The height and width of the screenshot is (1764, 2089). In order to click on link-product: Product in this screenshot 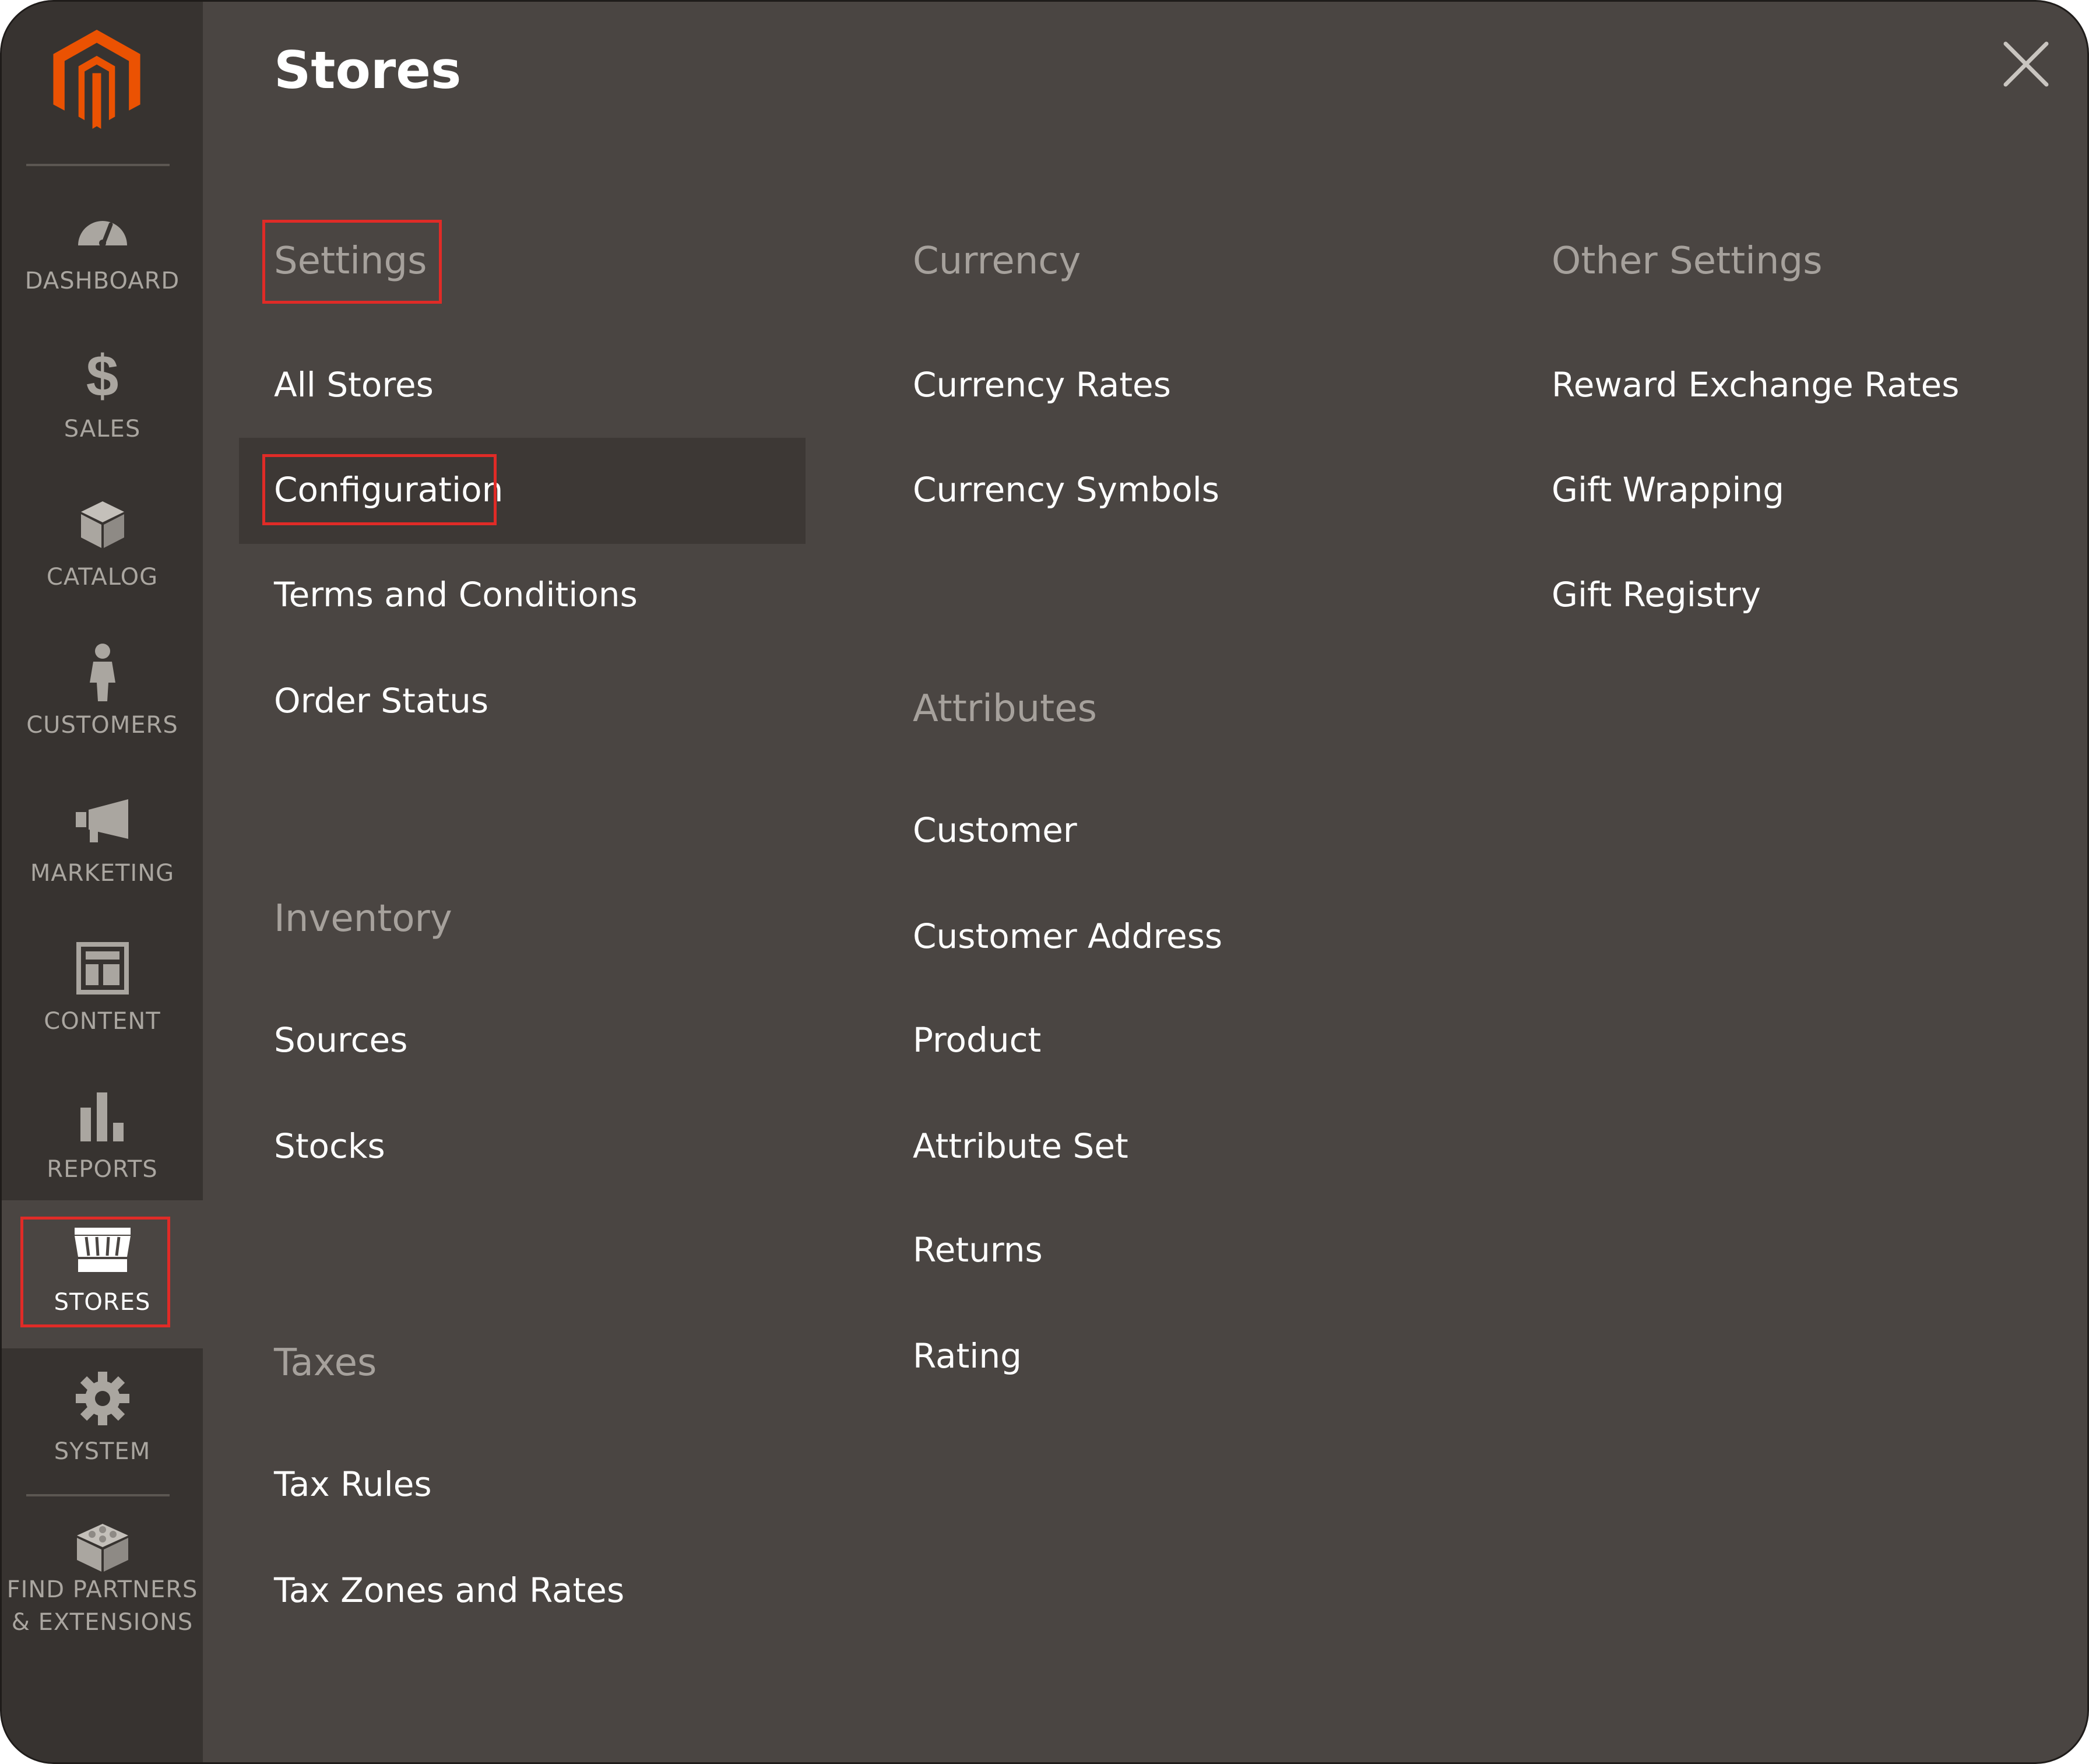, I will do `click(977, 1040)`.